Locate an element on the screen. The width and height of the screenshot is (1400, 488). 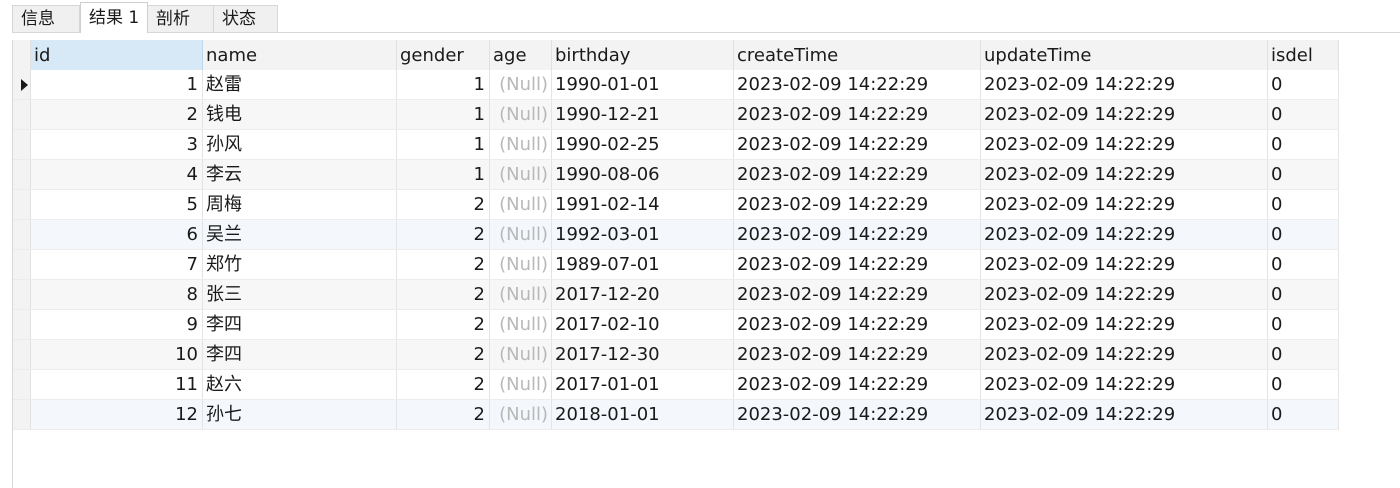
cell-name: 赵六 is located at coordinates (300, 384).